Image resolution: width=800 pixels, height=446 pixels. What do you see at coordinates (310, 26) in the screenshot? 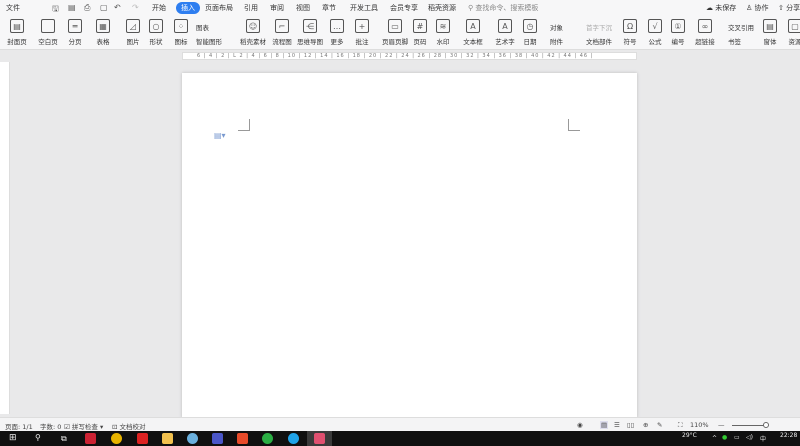
I see `mindmap-icon: ⋲` at bounding box center [310, 26].